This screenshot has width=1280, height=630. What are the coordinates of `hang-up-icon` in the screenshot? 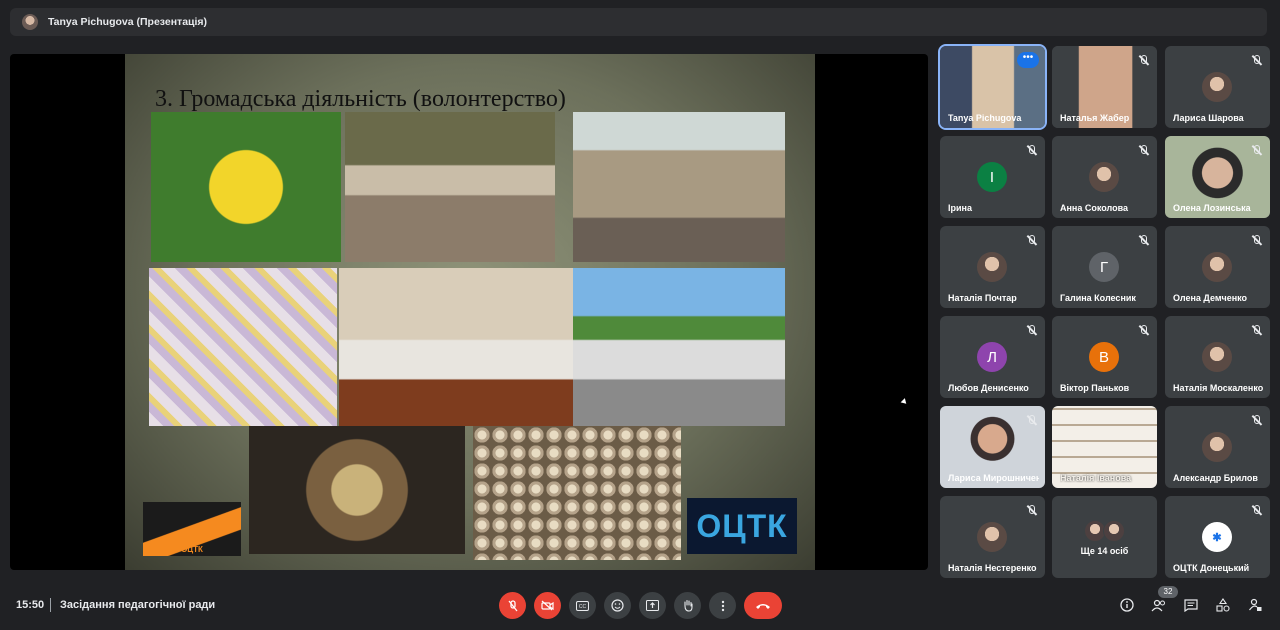 It's located at (763, 606).